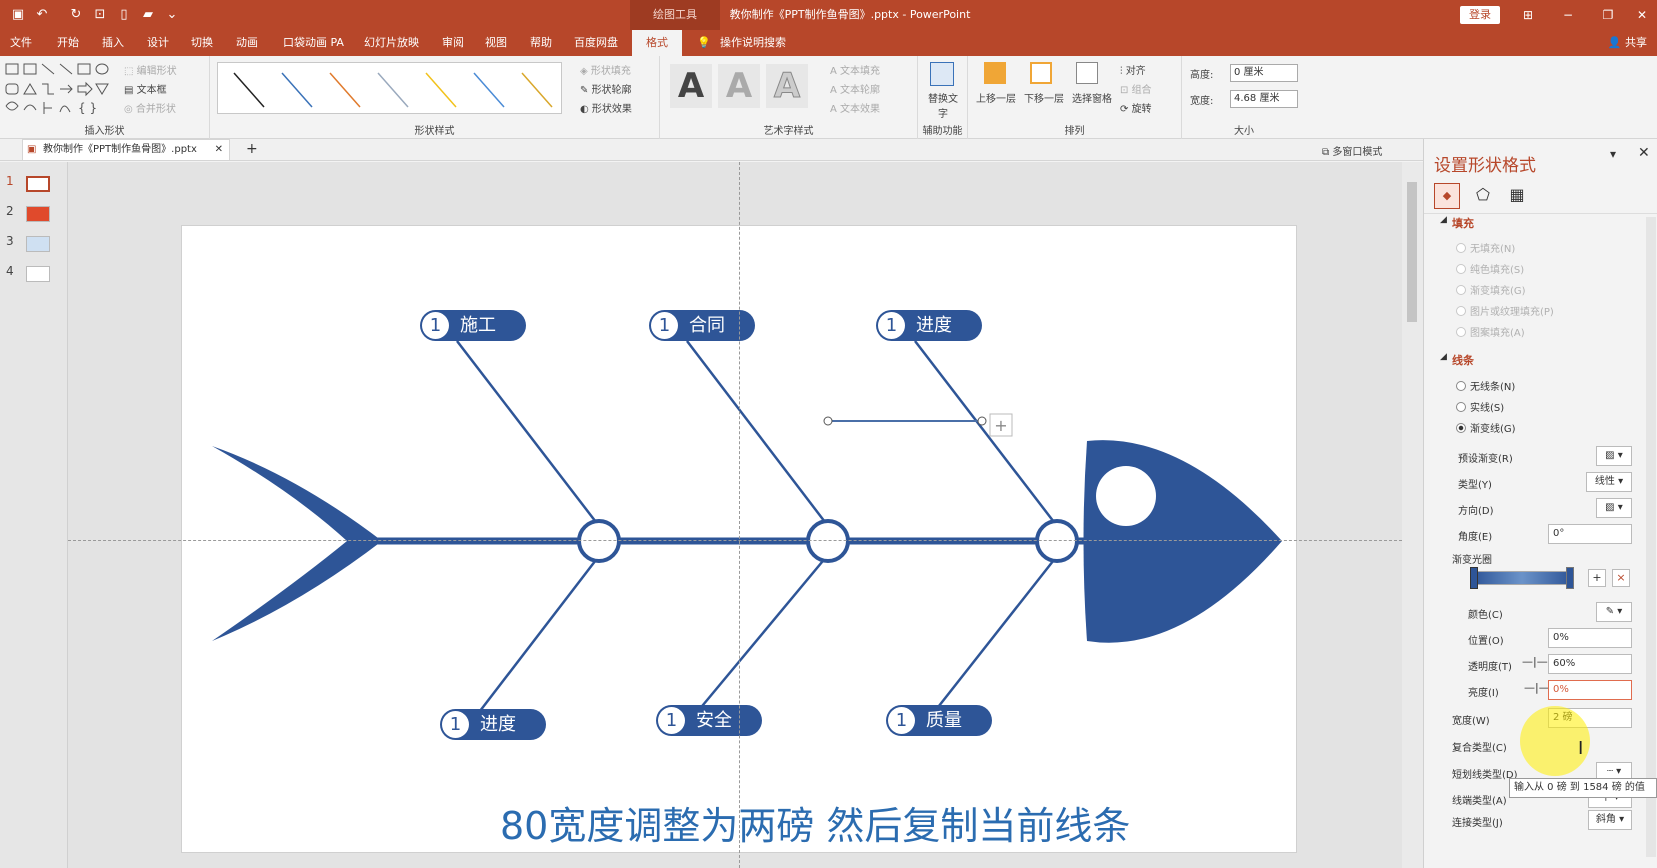 The image size is (1657, 868). Describe the element at coordinates (1590, 534) in the screenshot. I see `angle-input: 0°` at that location.